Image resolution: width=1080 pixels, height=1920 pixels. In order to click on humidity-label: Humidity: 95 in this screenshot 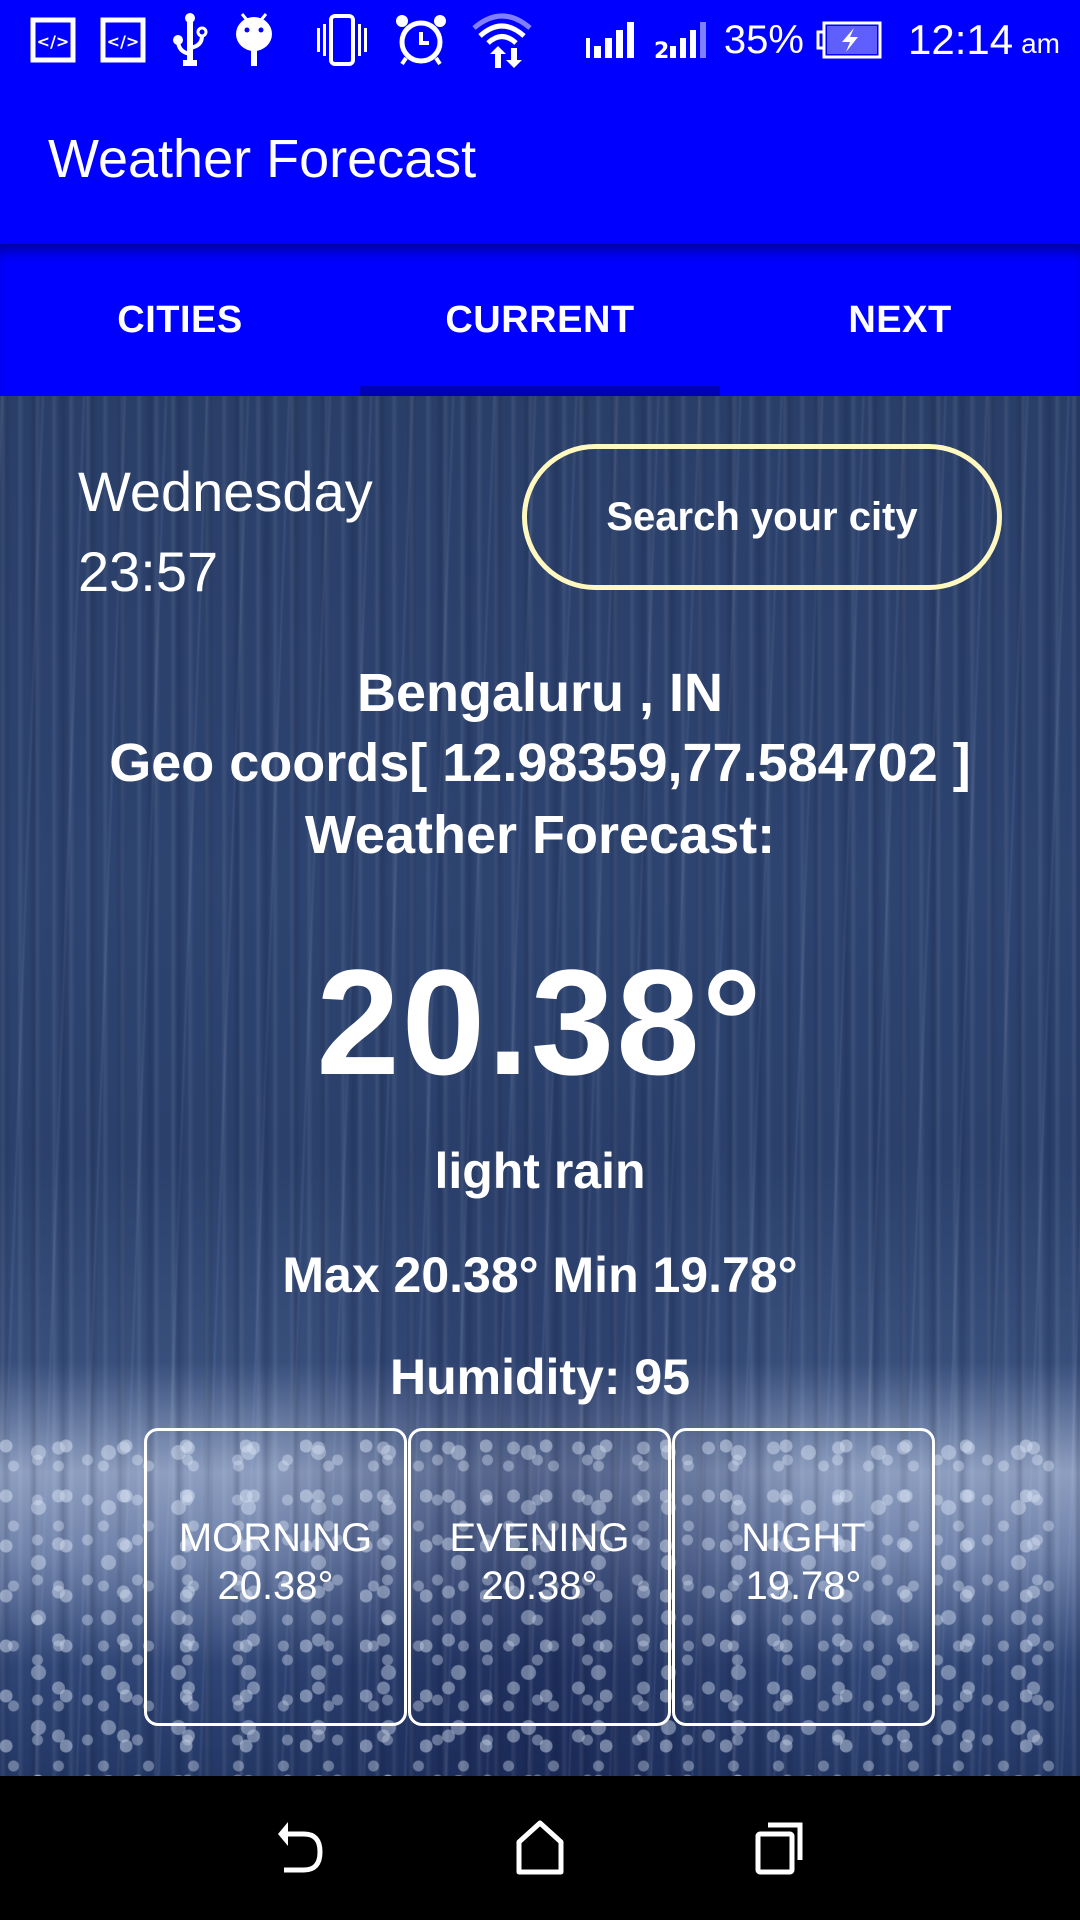, I will do `click(540, 1377)`.